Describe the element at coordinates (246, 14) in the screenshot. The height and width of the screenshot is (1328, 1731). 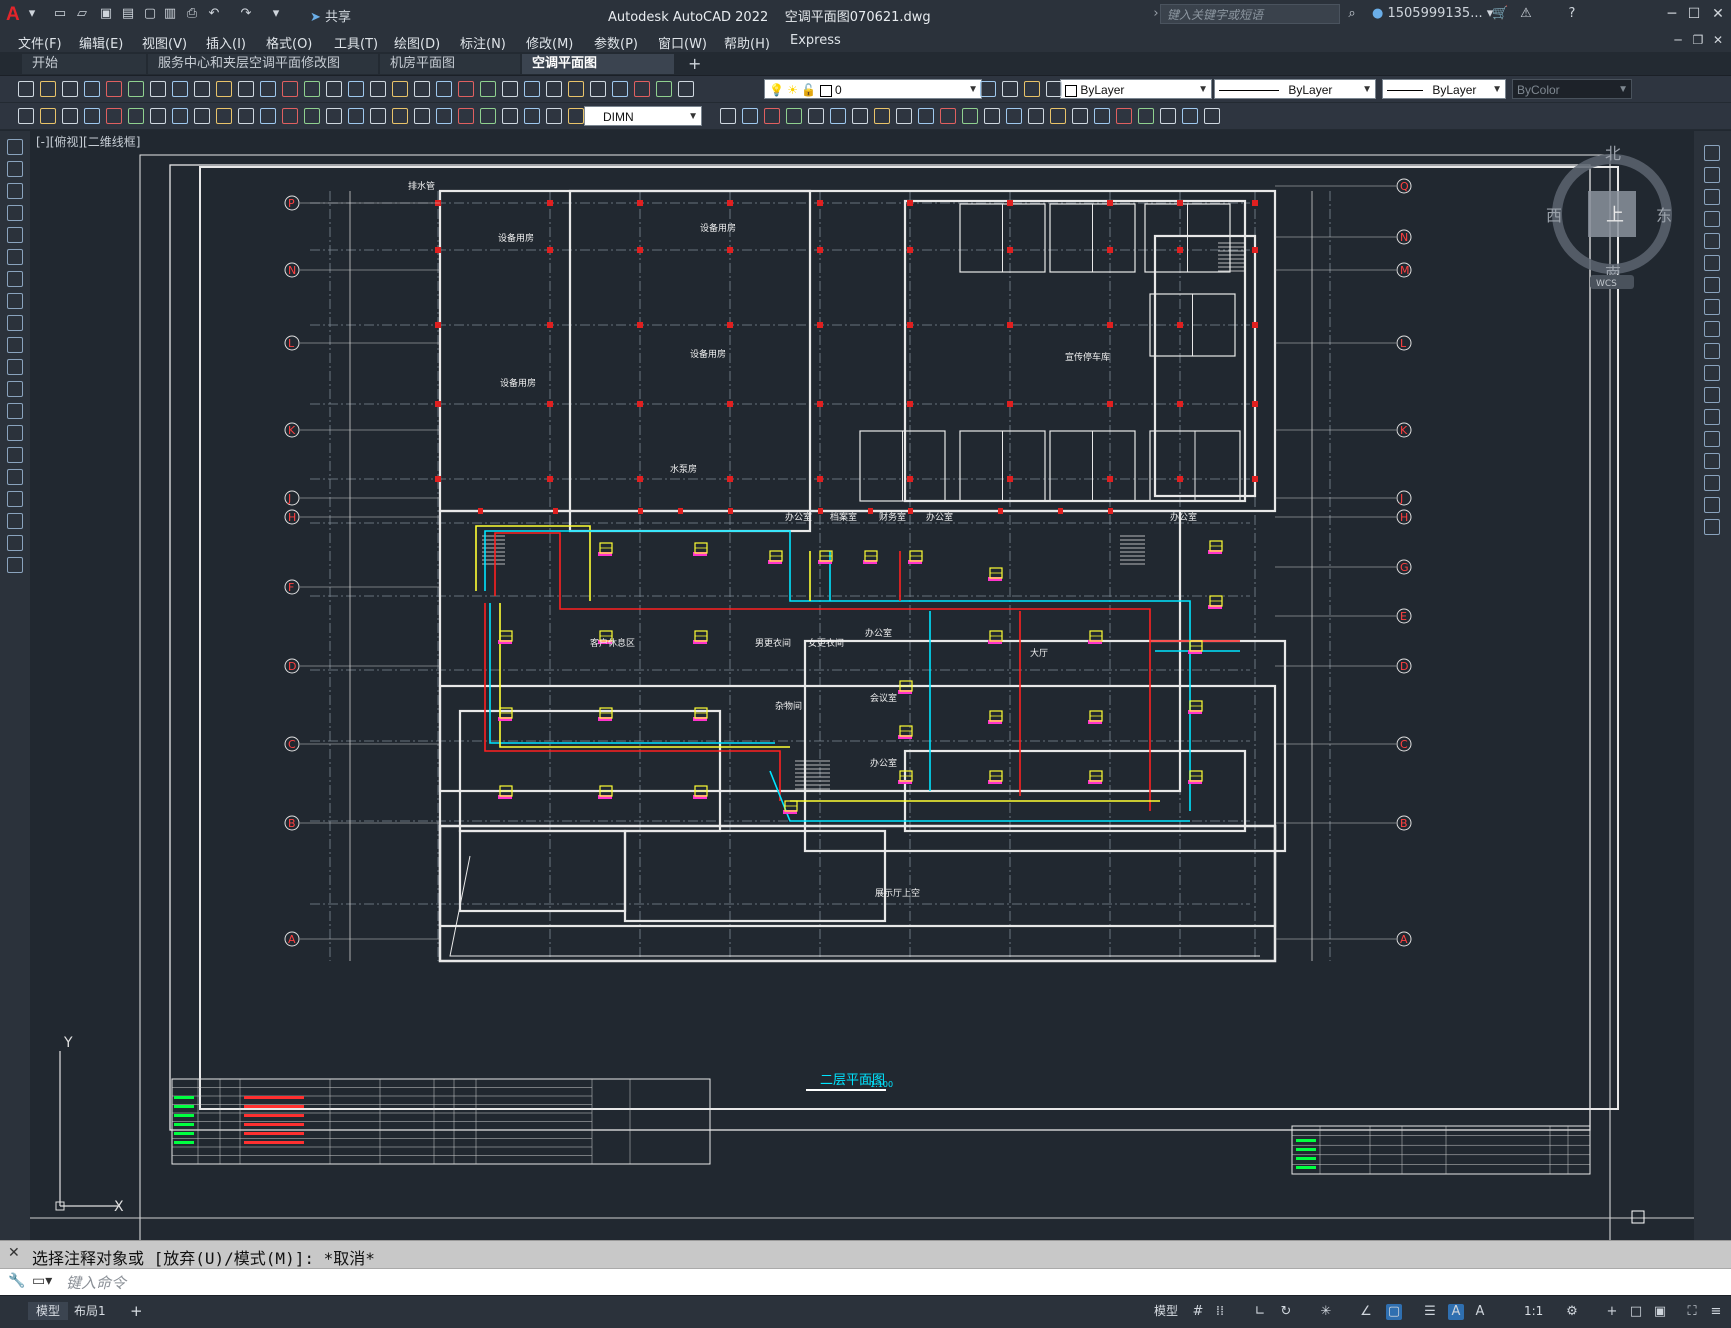
I see `redo-icon: ↷` at that location.